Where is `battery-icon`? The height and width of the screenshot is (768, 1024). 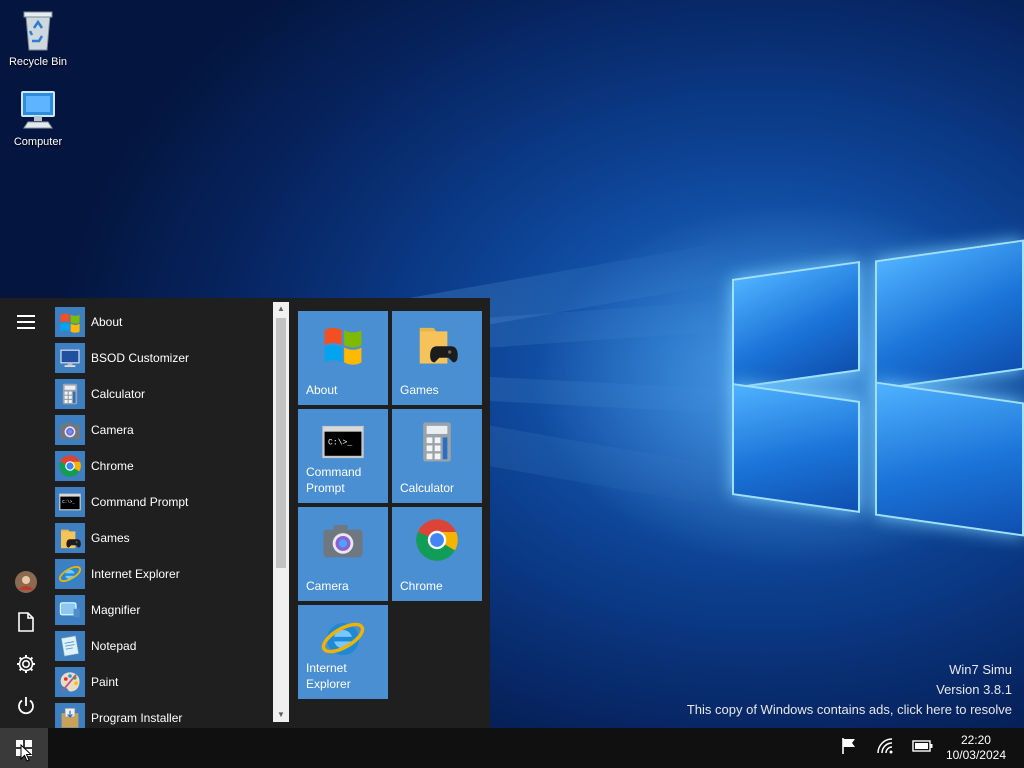
battery-icon is located at coordinates (923, 748).